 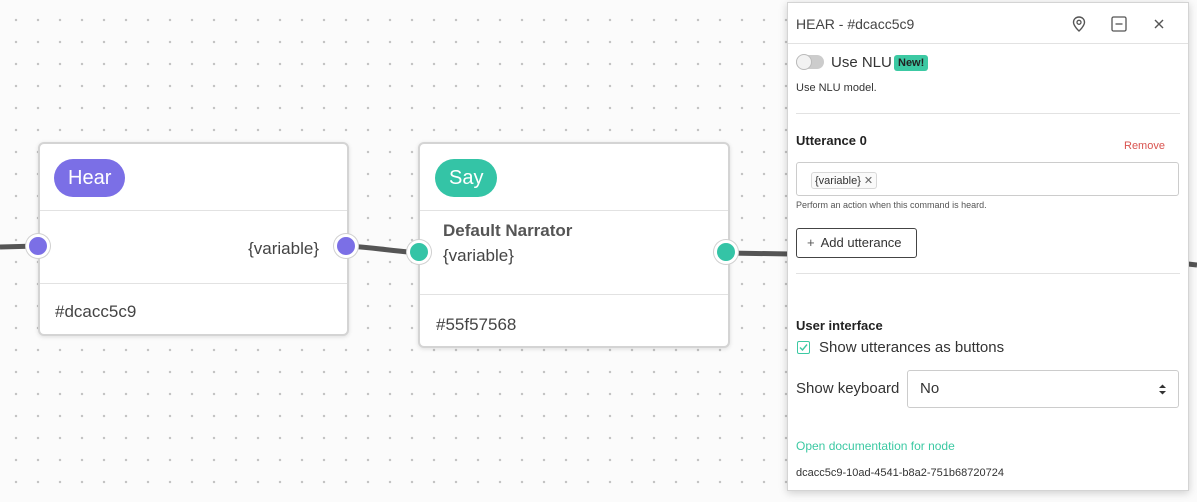 I want to click on hear-node-type-pill: Hear, so click(x=90, y=178).